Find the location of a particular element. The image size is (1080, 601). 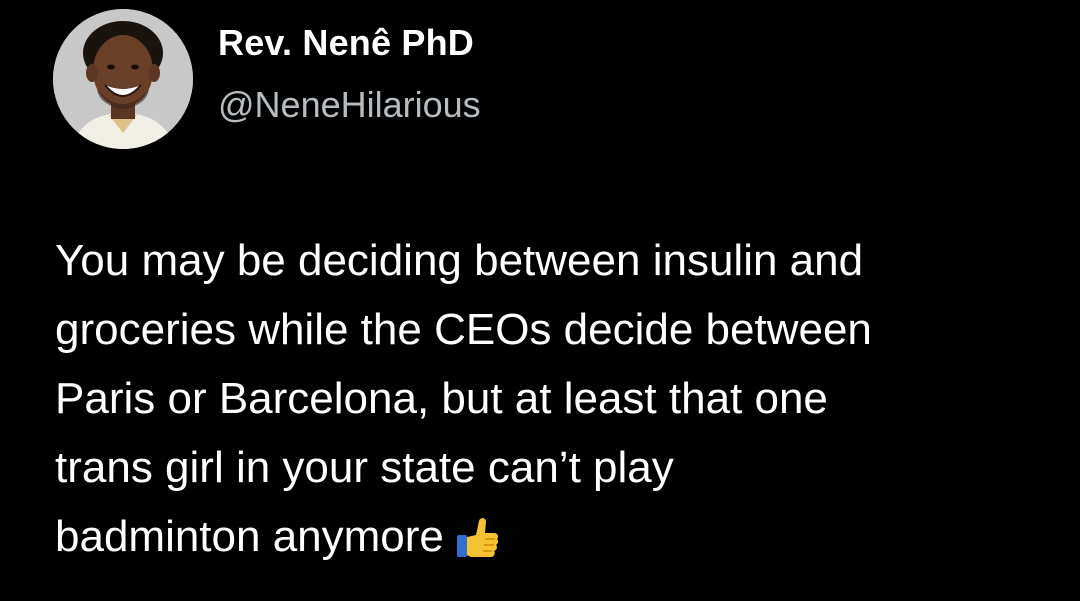

tweet-line: You may be deciding between insulin and is located at coordinates (459, 260).